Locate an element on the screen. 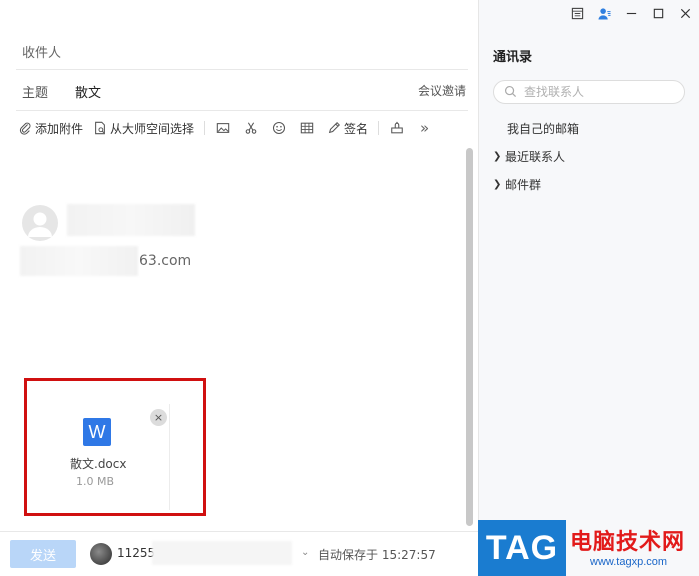 This screenshot has width=699, height=576. contact-item-label: 我自己的邮箱 is located at coordinates (543, 129).